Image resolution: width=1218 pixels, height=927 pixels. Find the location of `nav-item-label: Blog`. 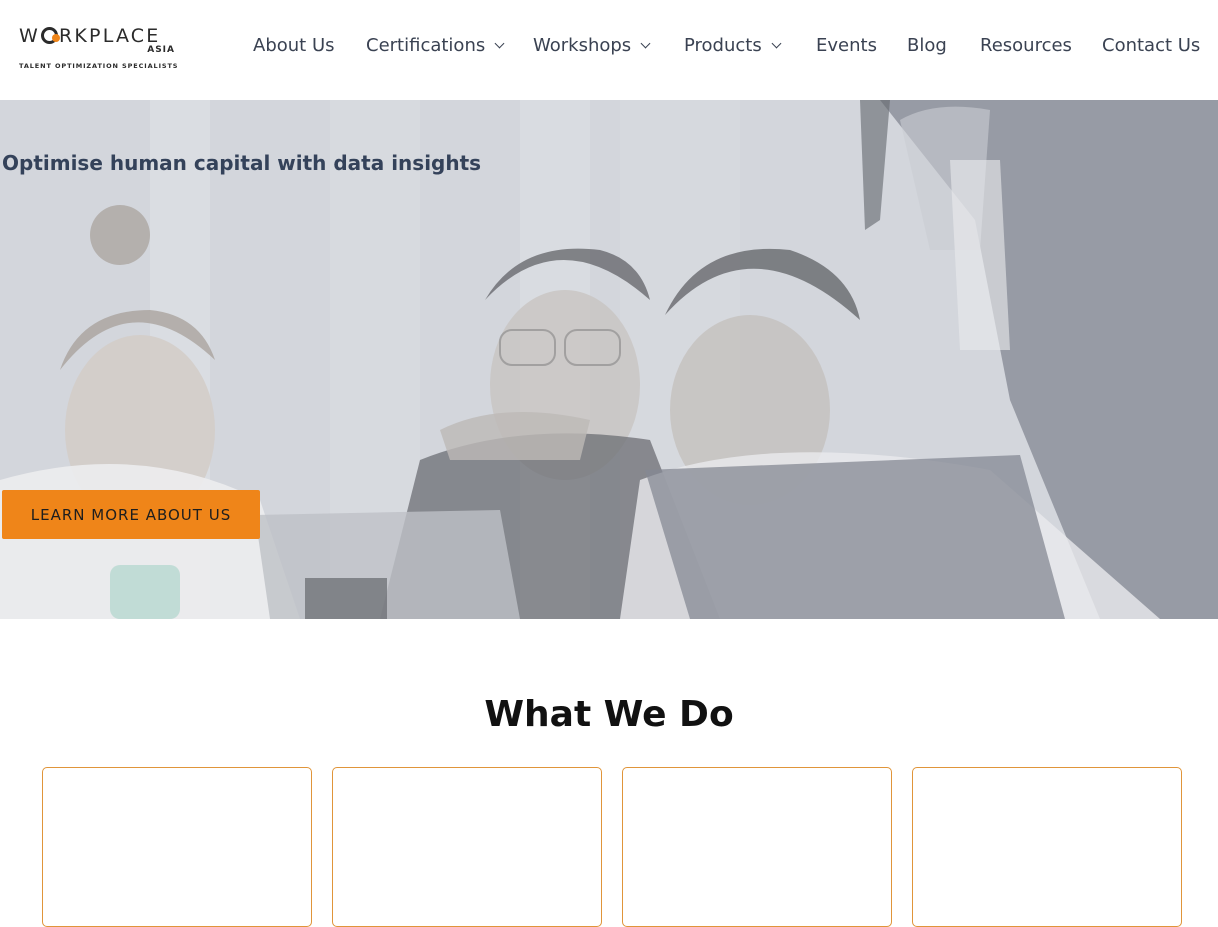

nav-item-label: Blog is located at coordinates (927, 45).